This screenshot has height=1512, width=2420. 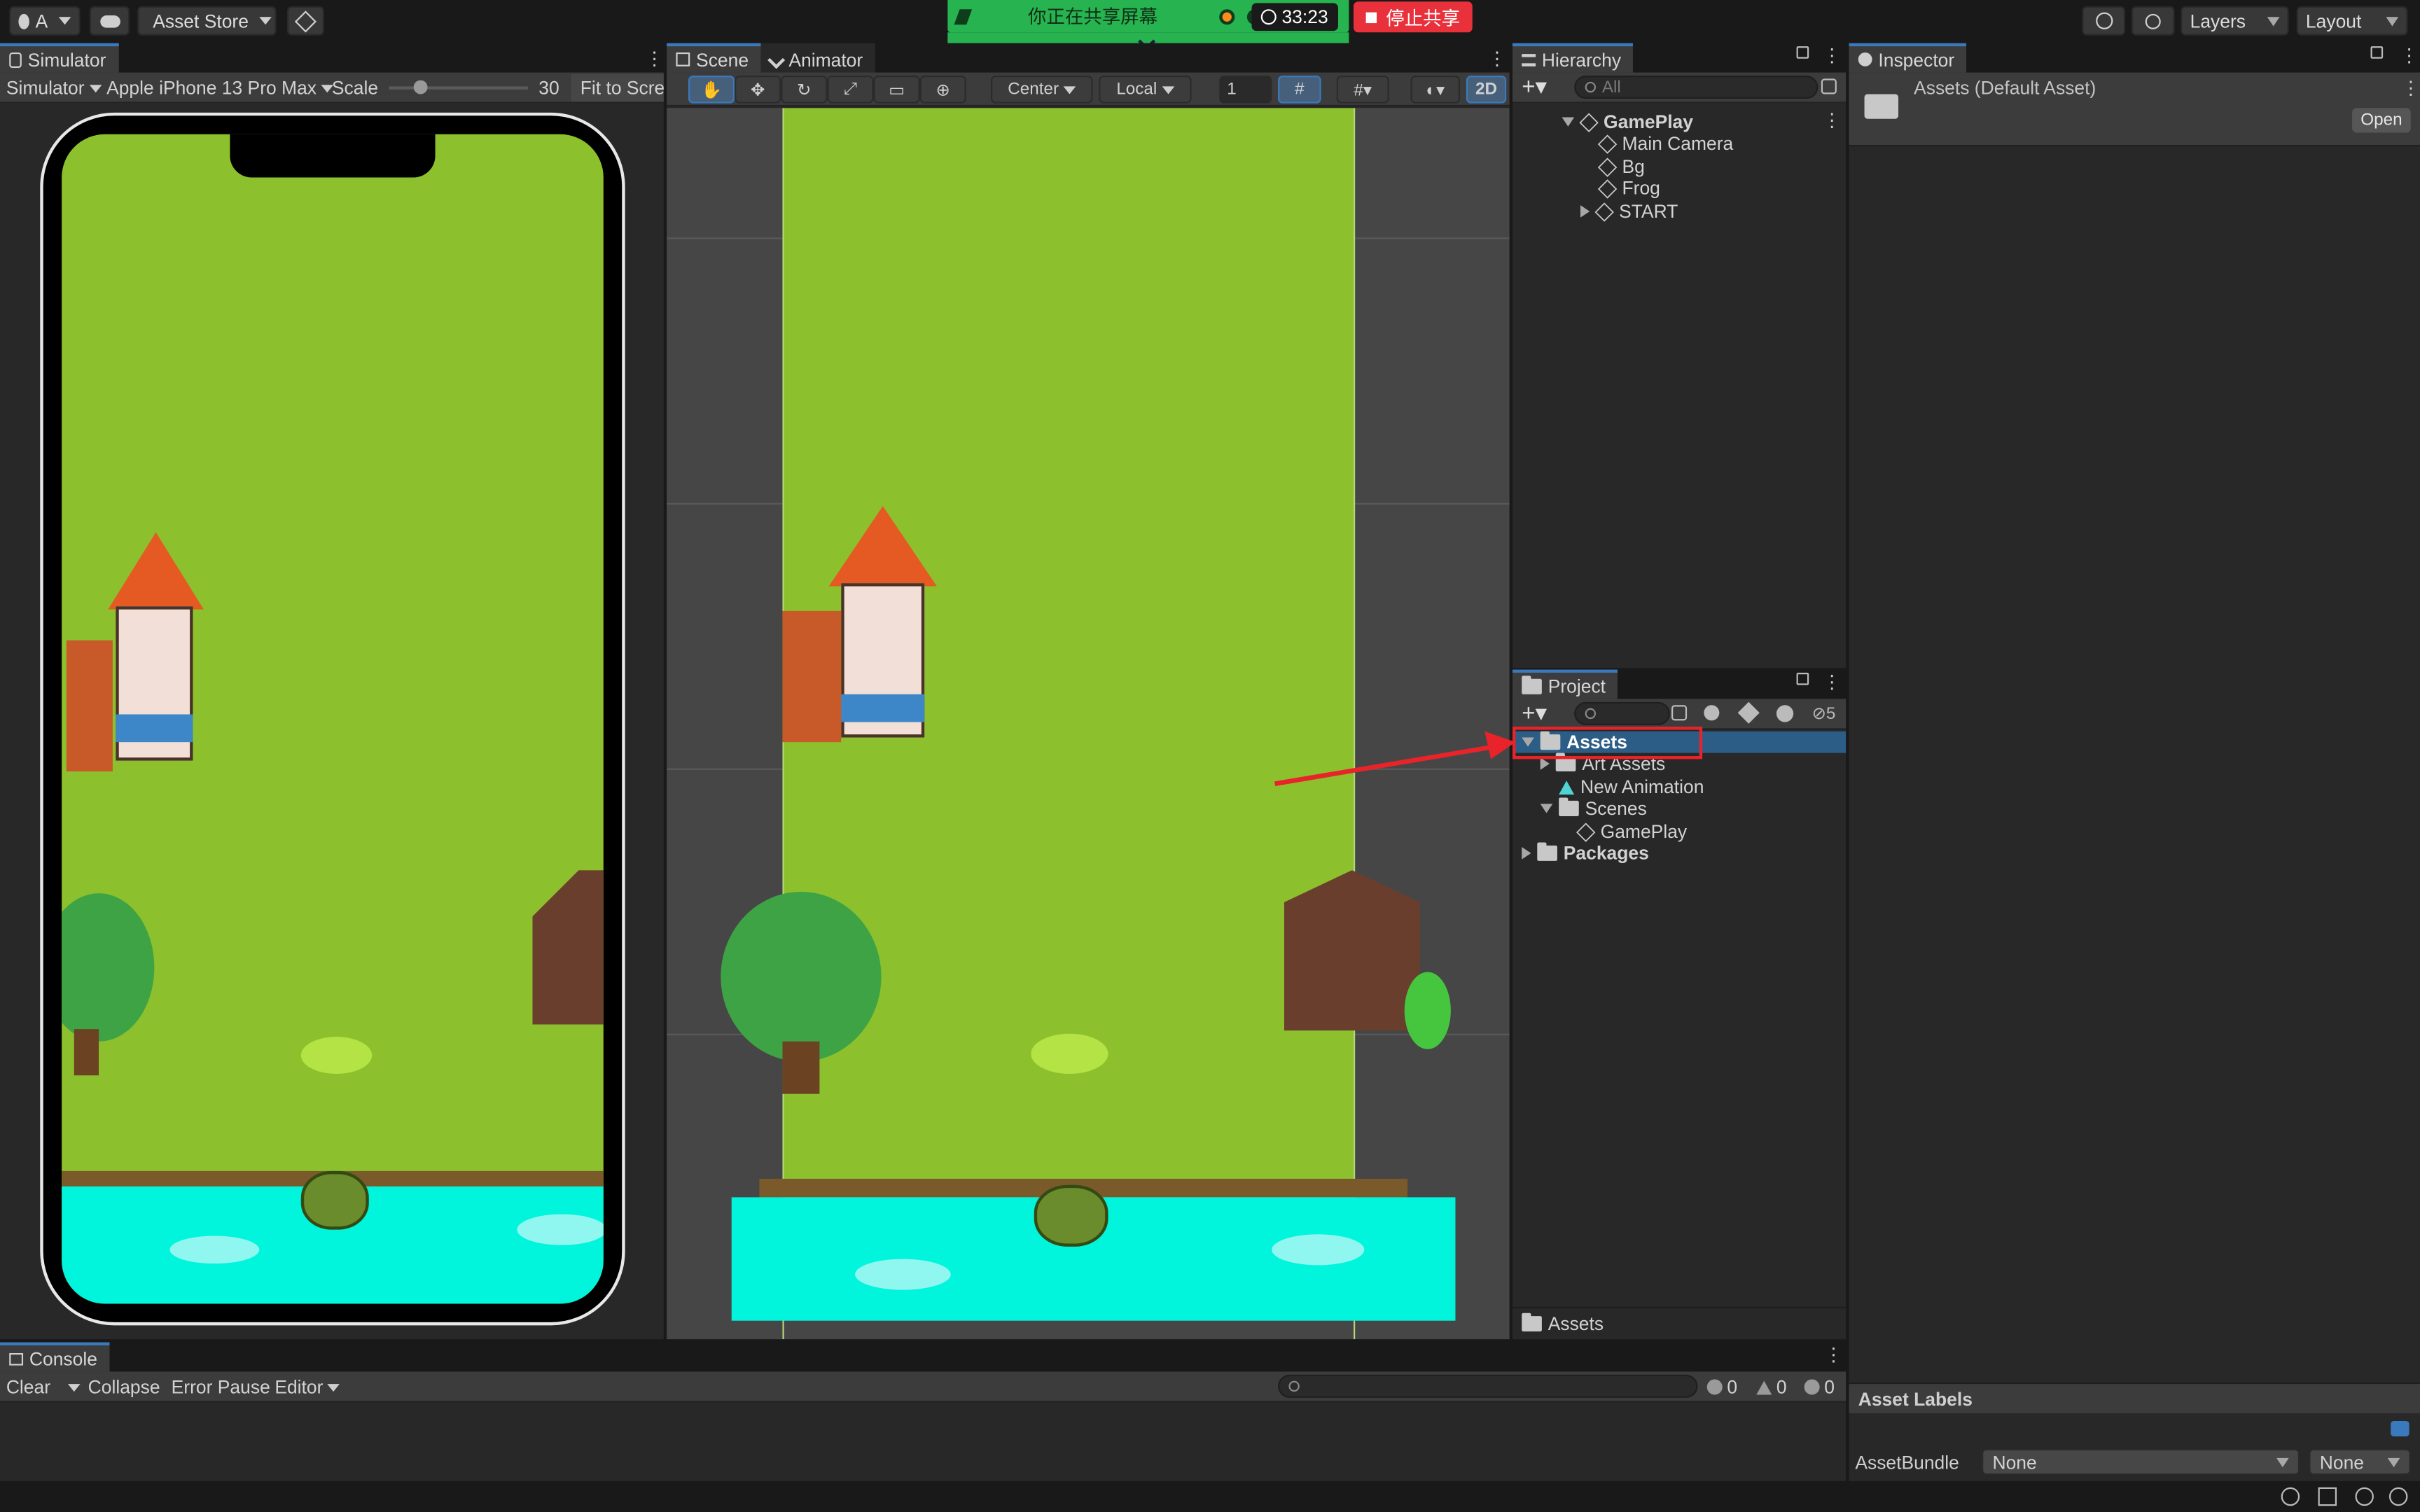 I want to click on error-pause-button: Error Pause, so click(x=221, y=1387).